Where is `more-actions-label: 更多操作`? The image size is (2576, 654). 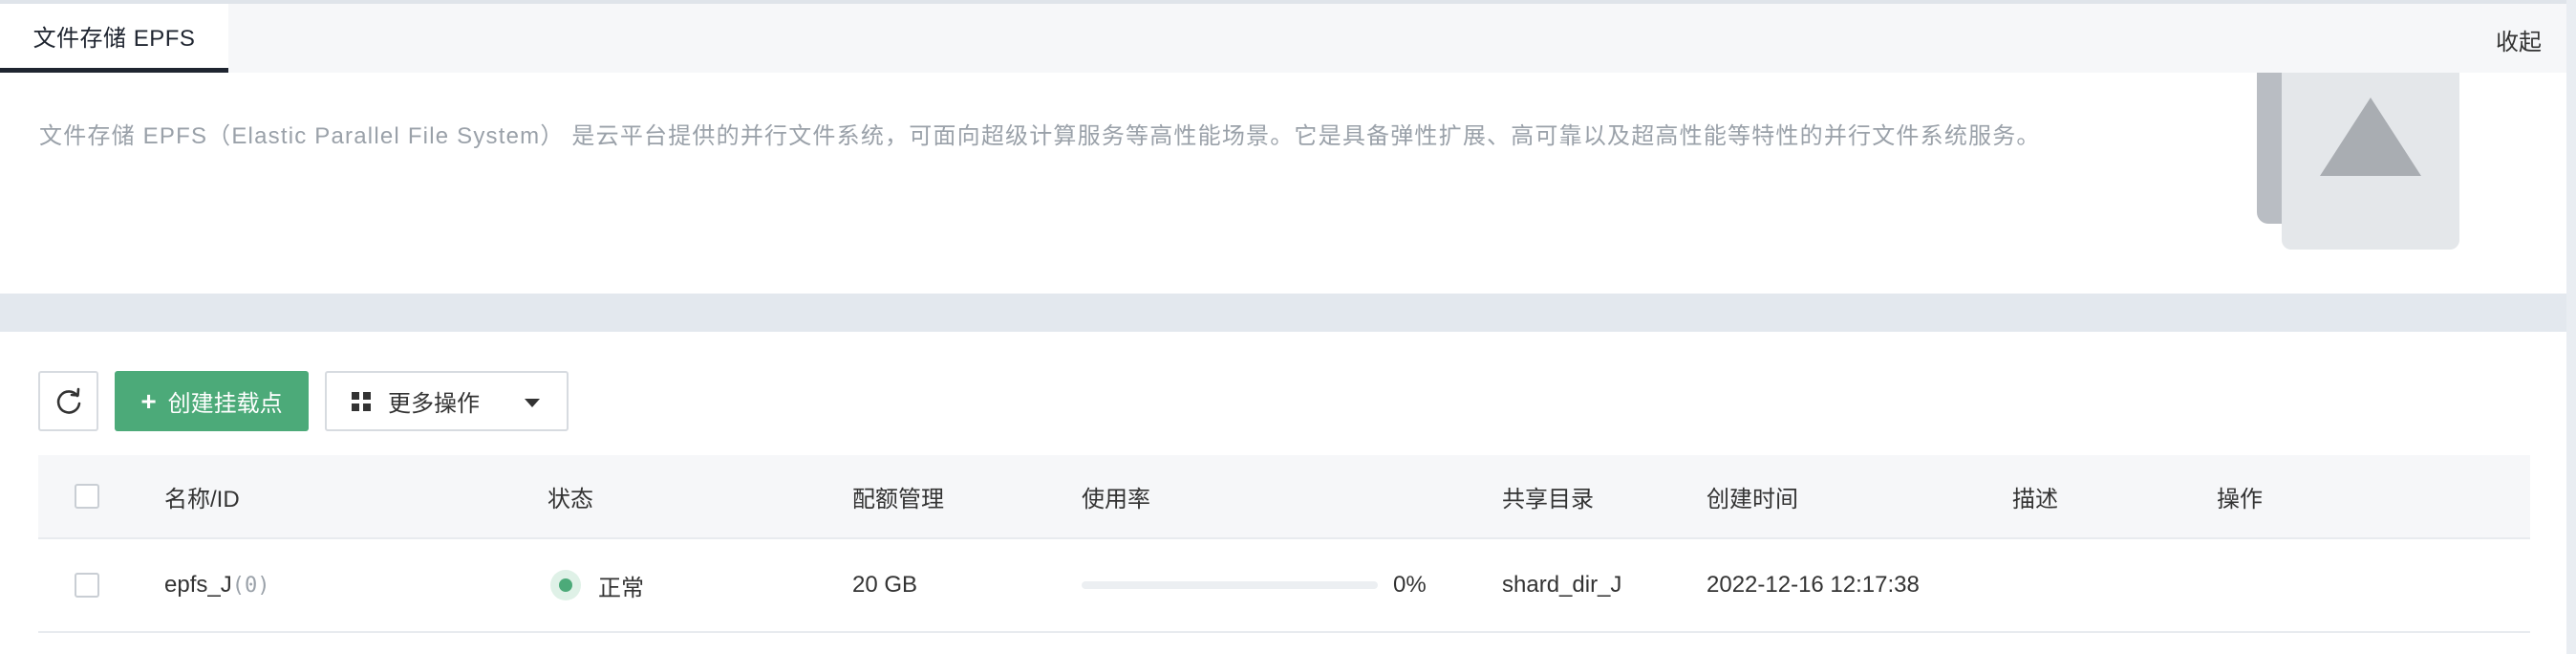
more-actions-label: 更多操作 is located at coordinates (434, 404).